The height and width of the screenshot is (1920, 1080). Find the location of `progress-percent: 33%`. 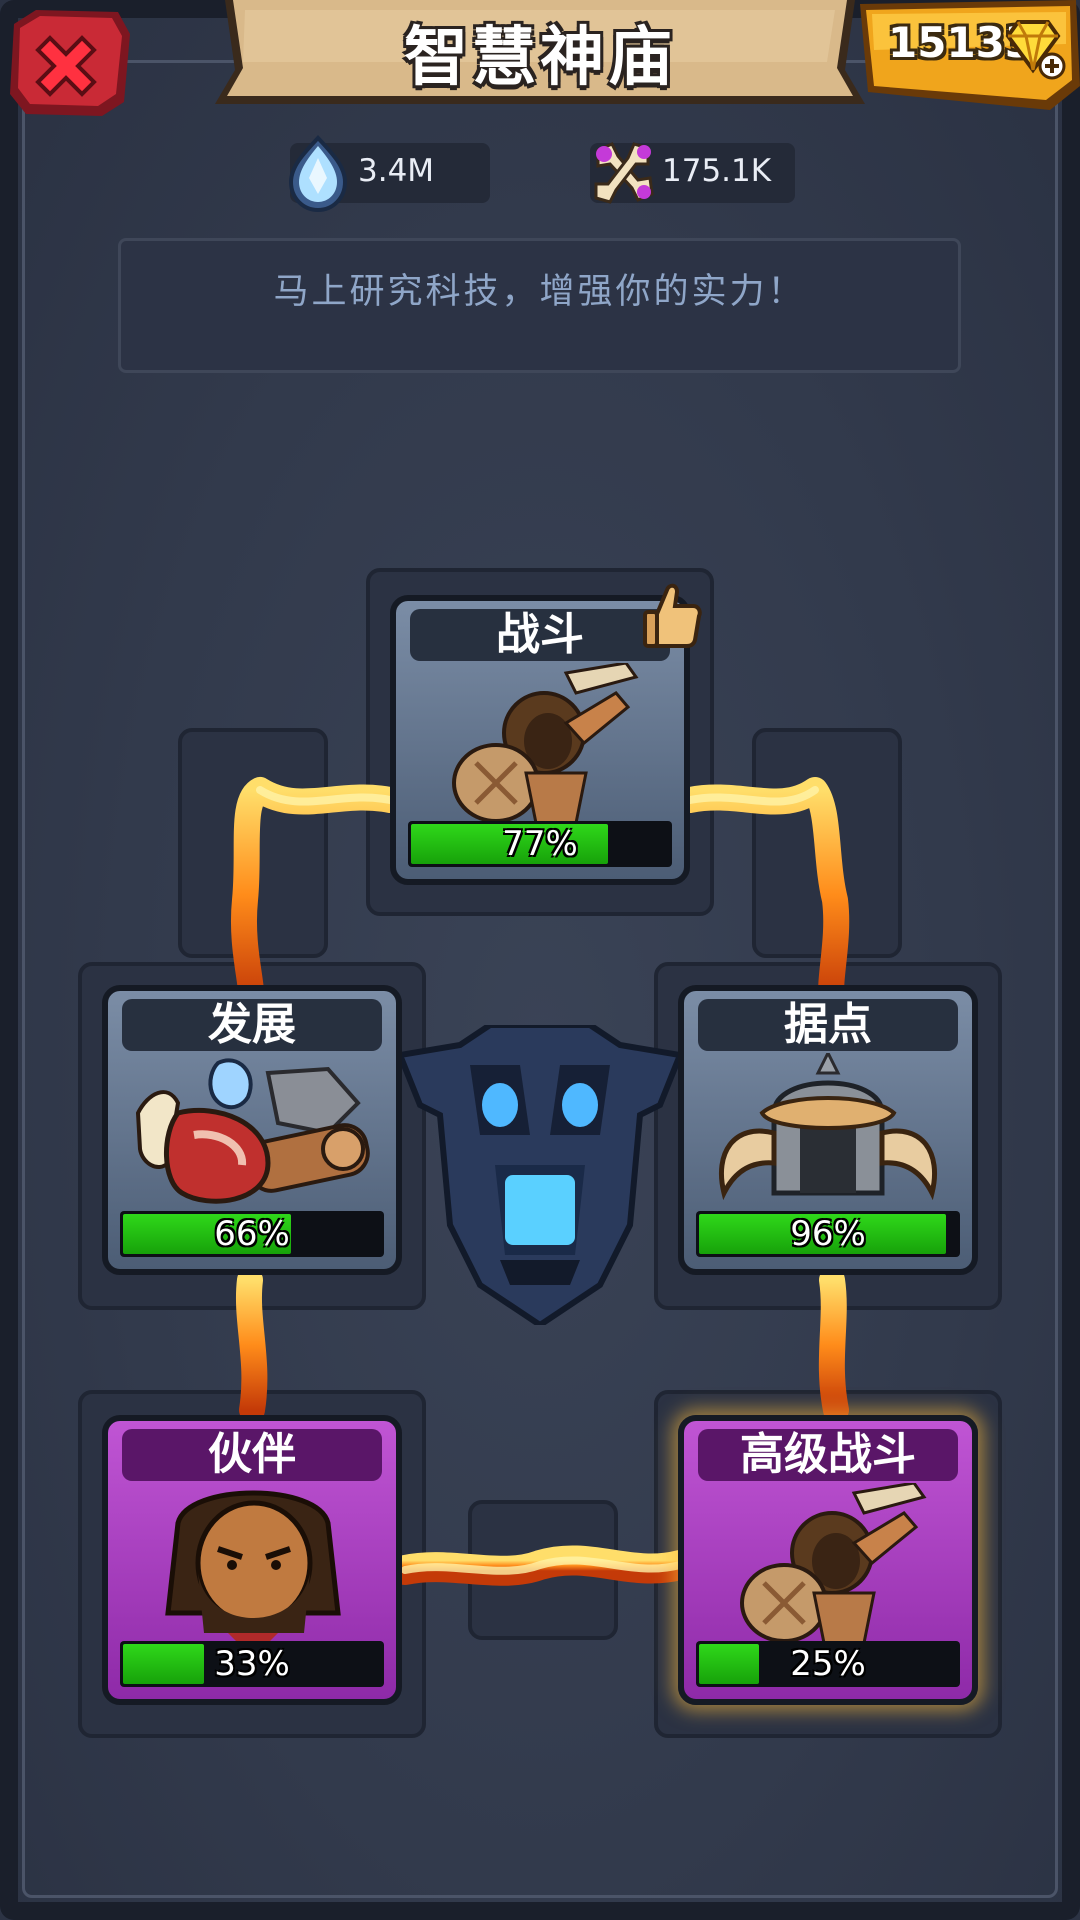

progress-percent: 33% is located at coordinates (252, 1664).